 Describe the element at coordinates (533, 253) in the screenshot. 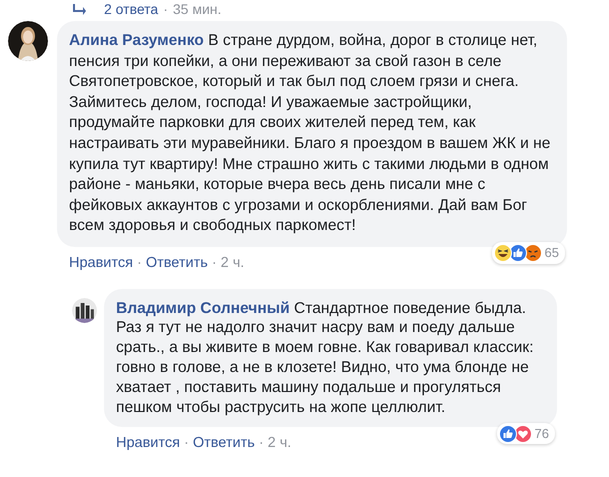

I see `angry-emoji-icon` at that location.